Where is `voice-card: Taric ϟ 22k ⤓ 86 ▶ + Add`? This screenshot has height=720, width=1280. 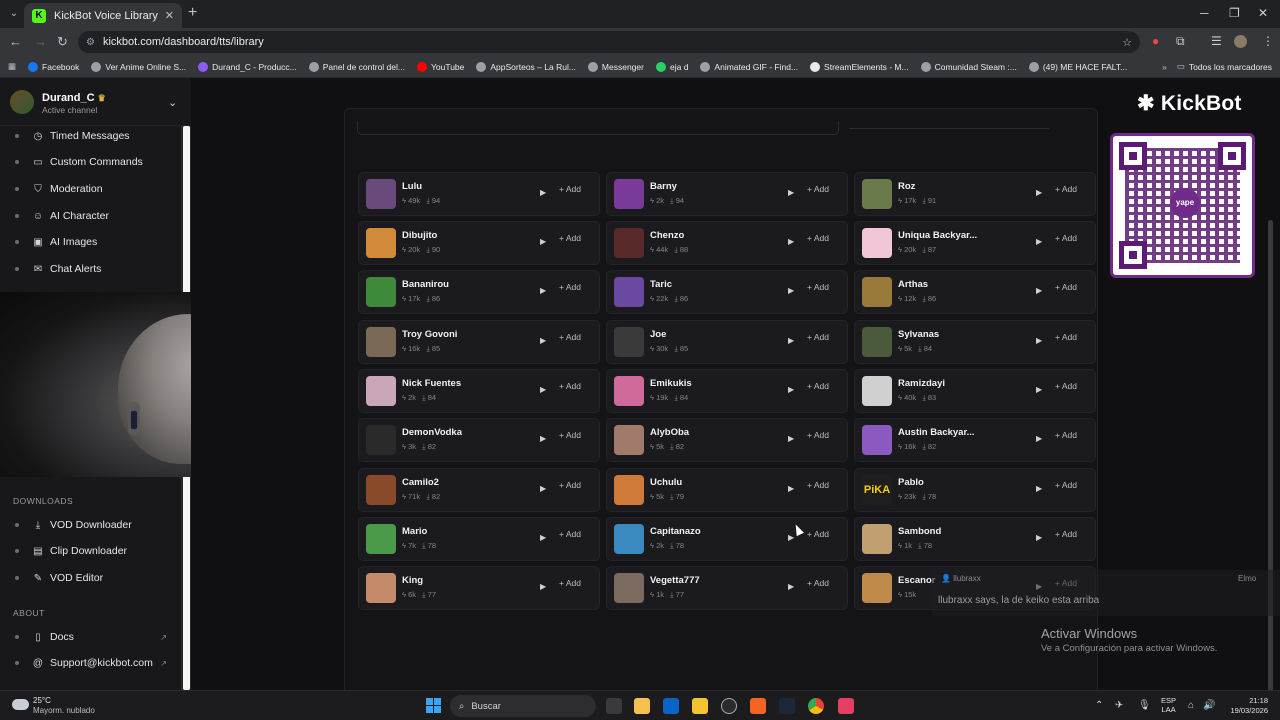
voice-card: Taric ϟ 22k ⤓ 86 ▶ + Add is located at coordinates (727, 292).